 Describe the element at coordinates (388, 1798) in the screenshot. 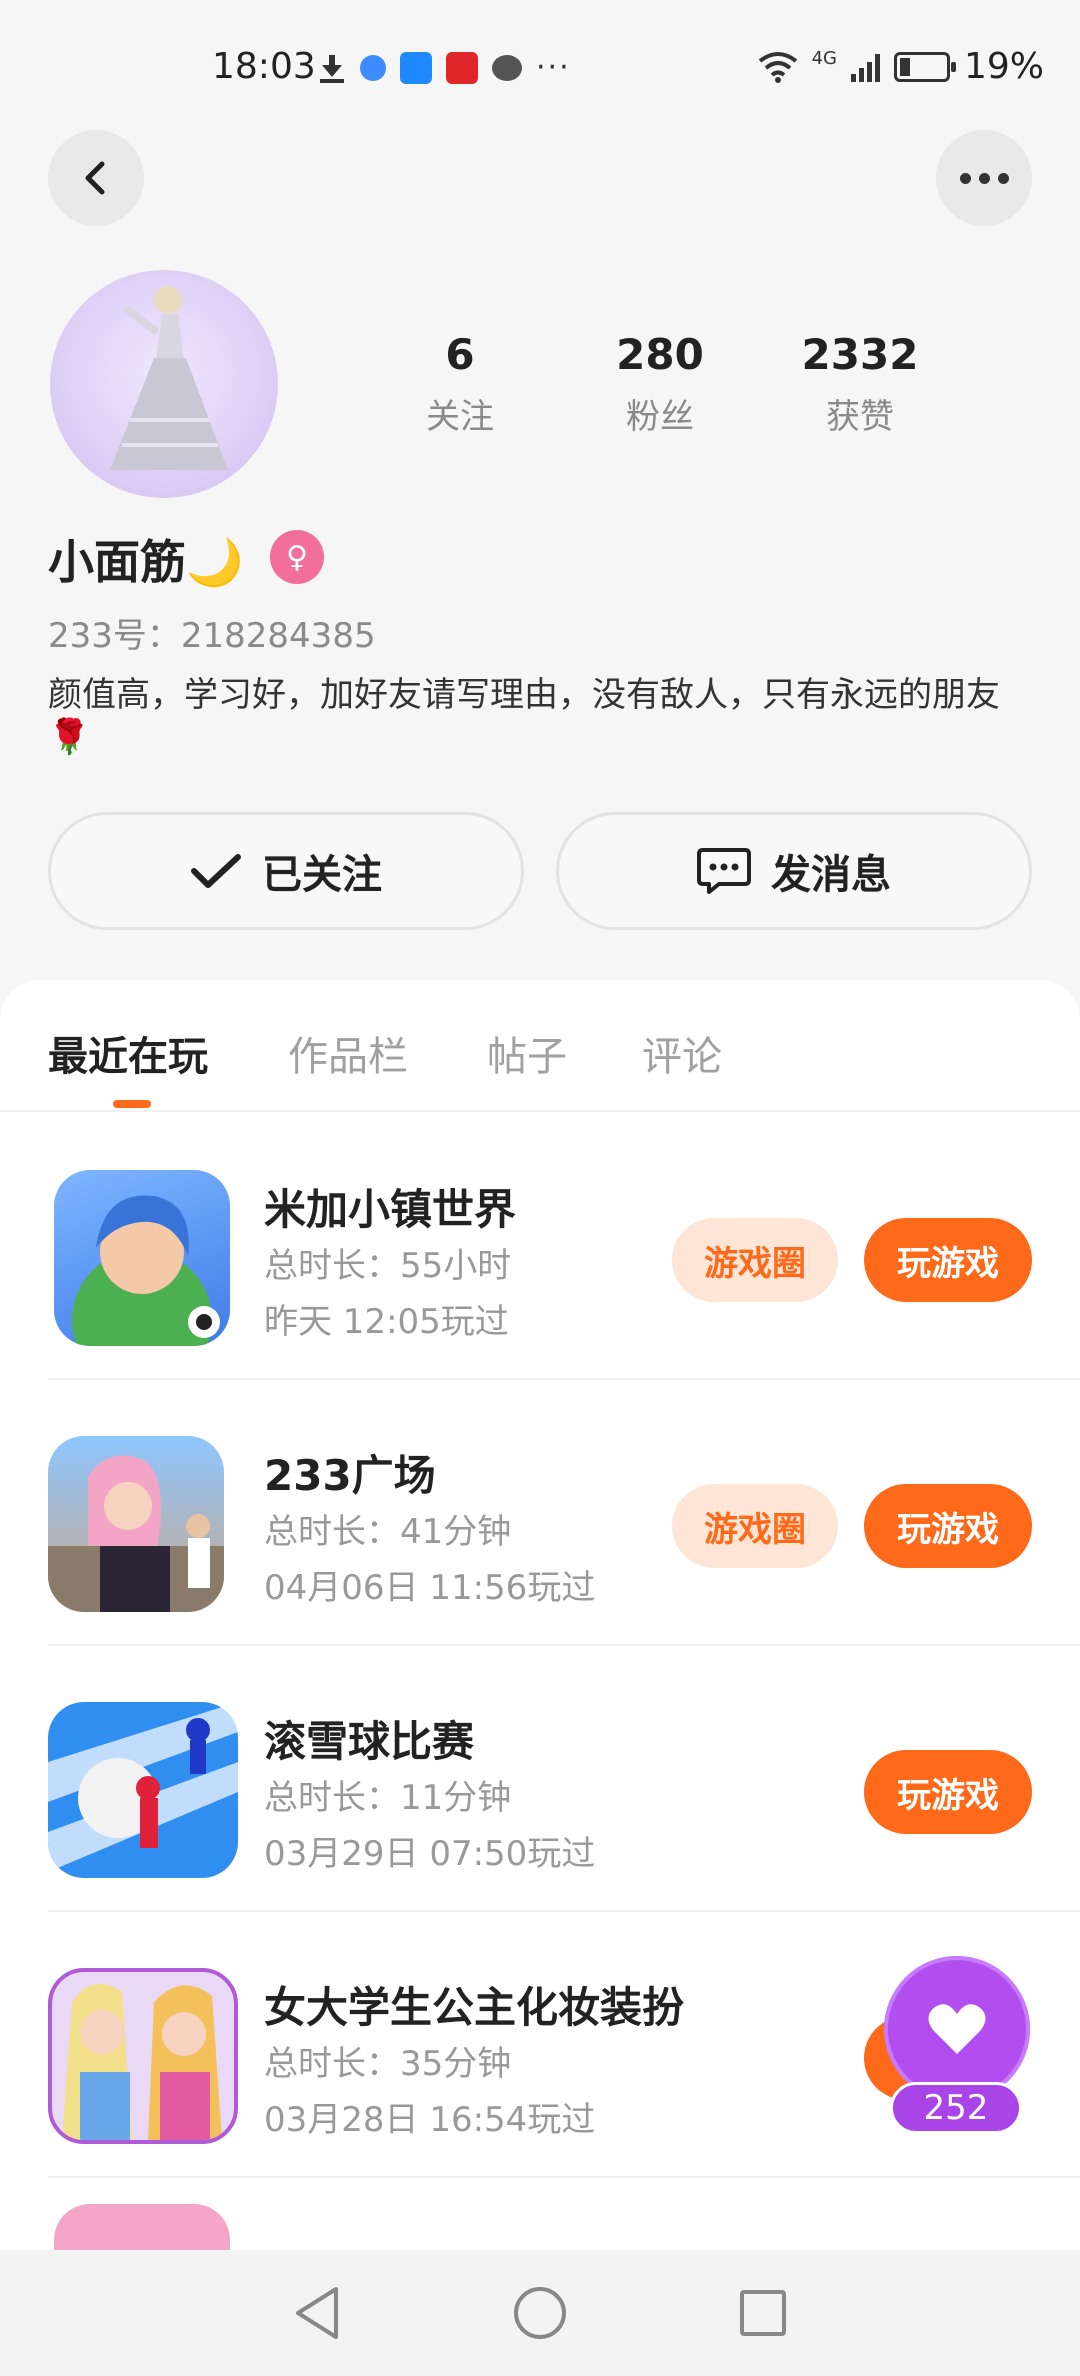

I see `game-duration: 总时长：11分钟` at that location.